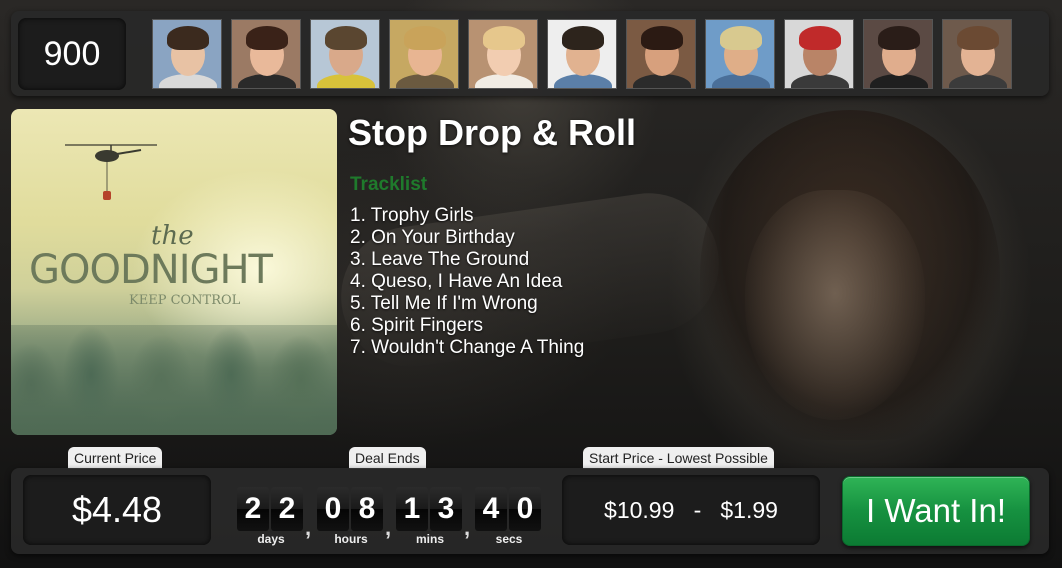  What do you see at coordinates (72, 54) in the screenshot?
I see `buyer-counter: 900` at bounding box center [72, 54].